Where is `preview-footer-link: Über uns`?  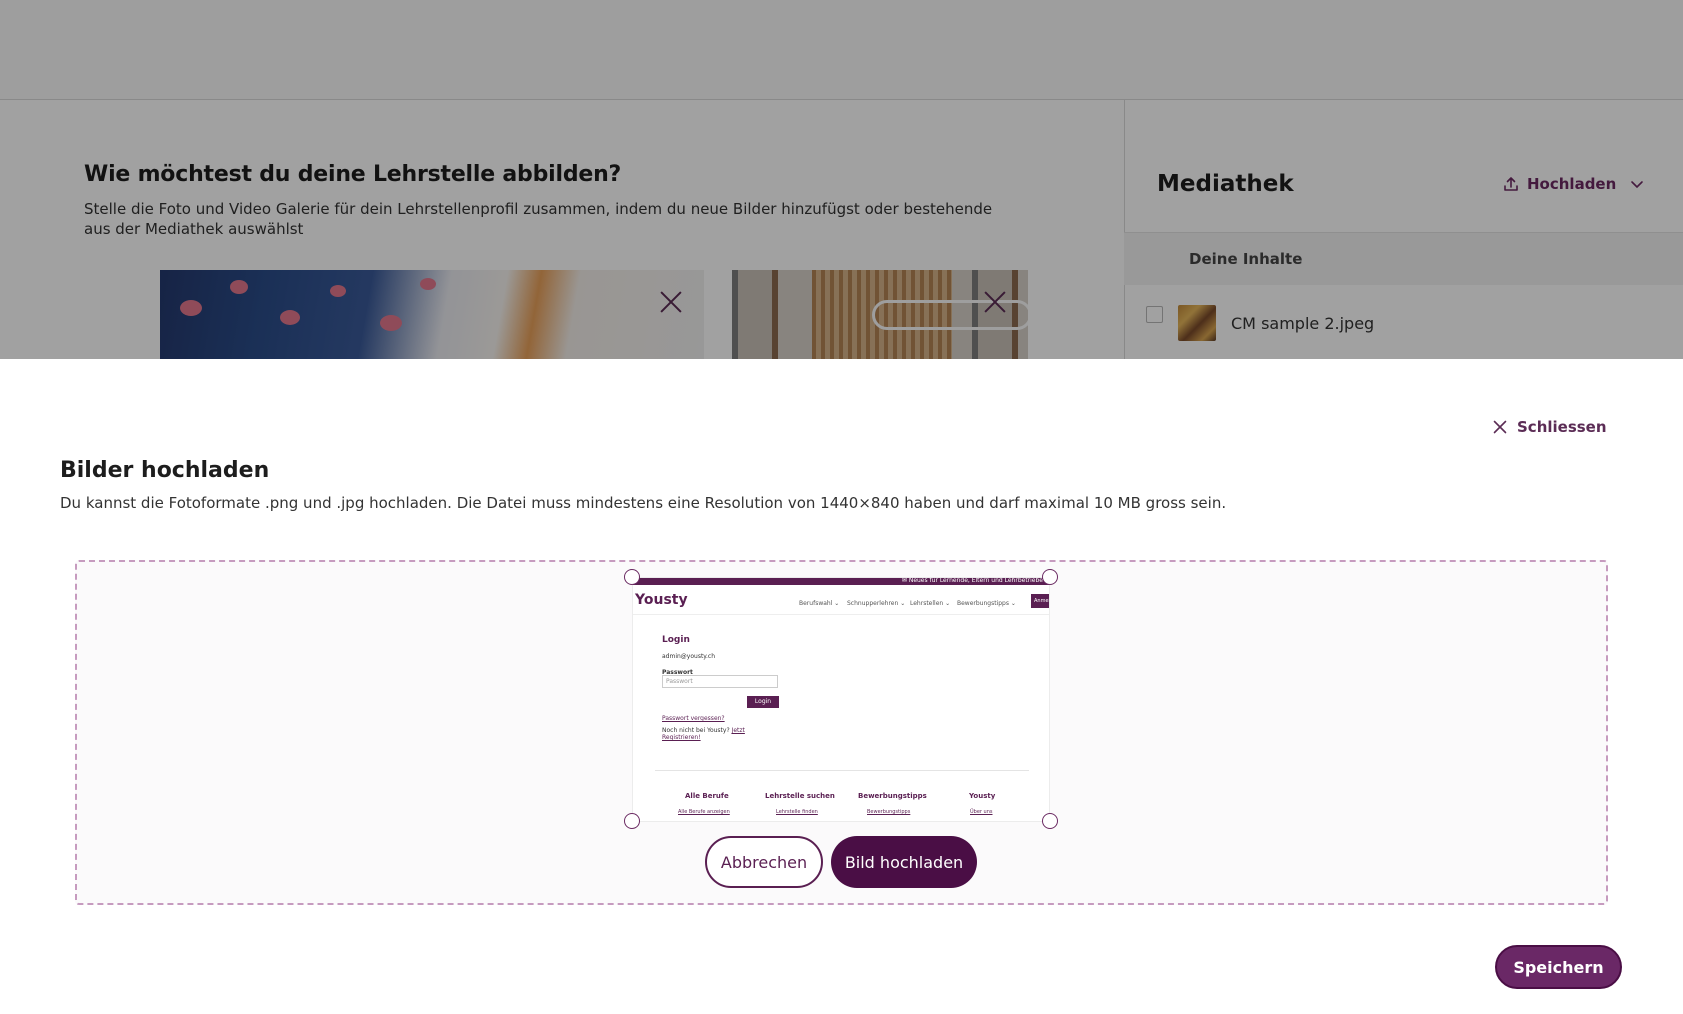
preview-footer-link: Über uns is located at coordinates (981, 812).